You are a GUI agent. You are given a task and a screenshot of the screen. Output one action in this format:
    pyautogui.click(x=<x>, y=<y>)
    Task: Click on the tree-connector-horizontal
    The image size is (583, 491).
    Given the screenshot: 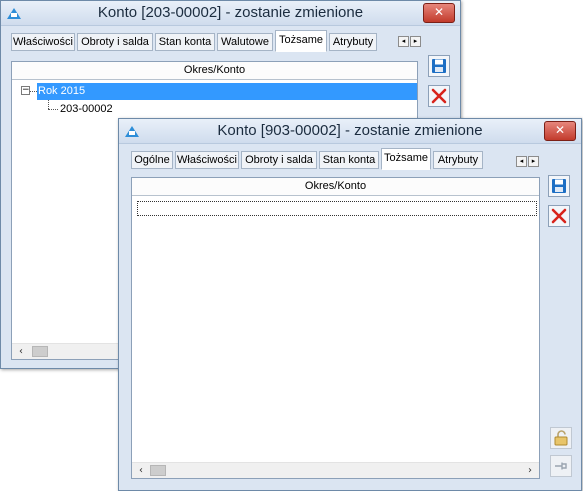 What is the action you would take?
    pyautogui.click(x=53, y=109)
    